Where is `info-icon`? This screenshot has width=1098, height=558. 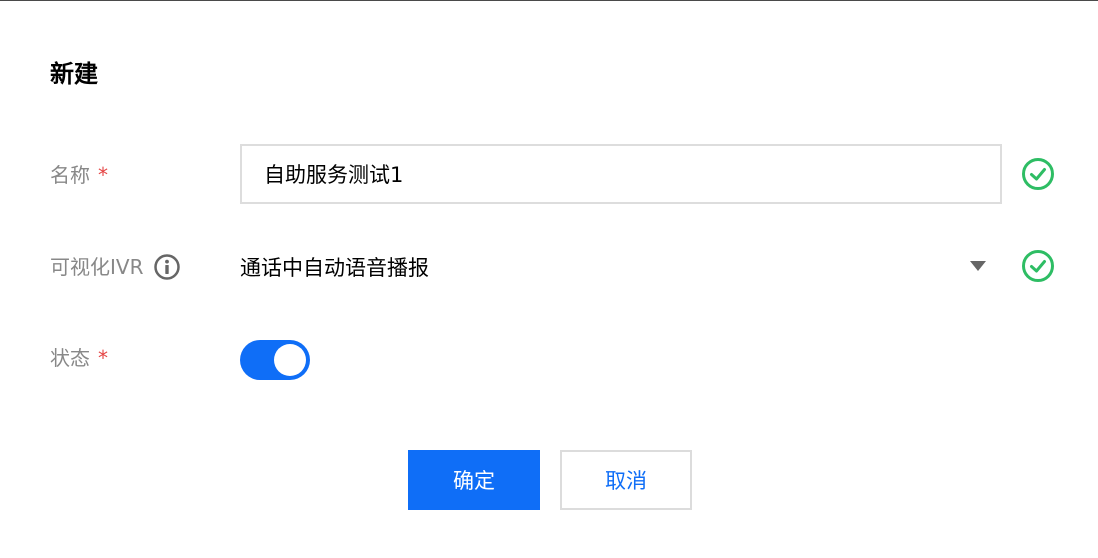
info-icon is located at coordinates (167, 267).